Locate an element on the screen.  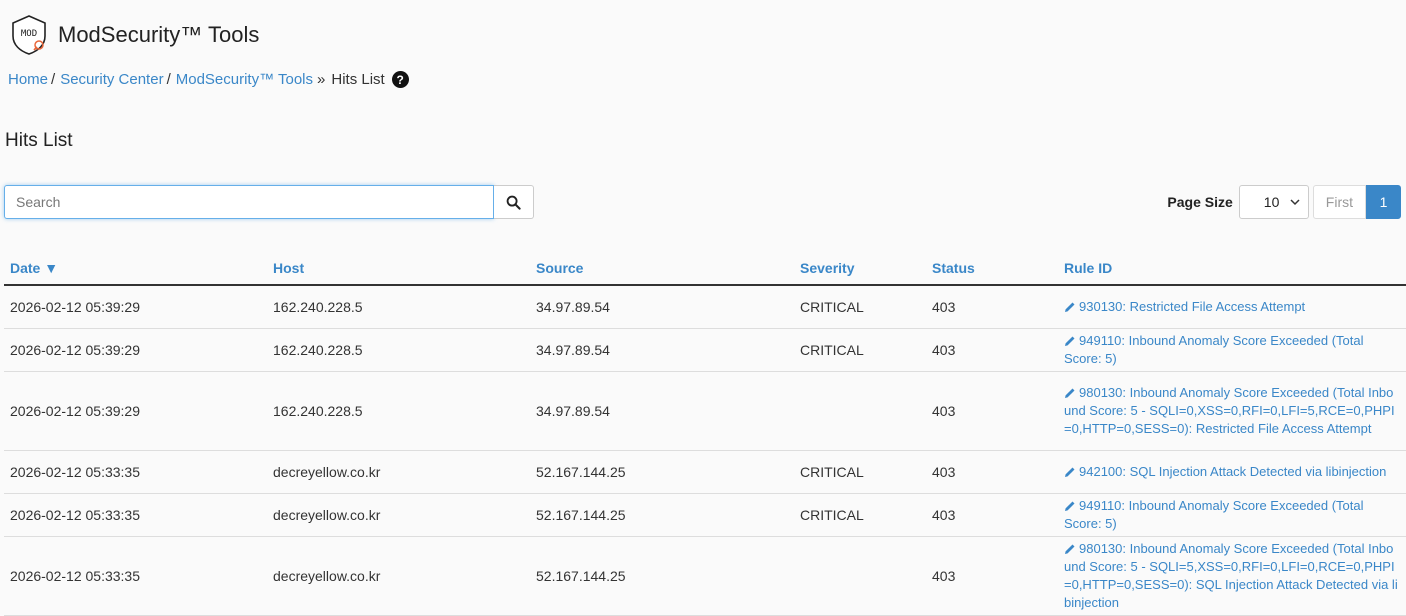
breadcrumb-current: Hits List is located at coordinates (358, 79).